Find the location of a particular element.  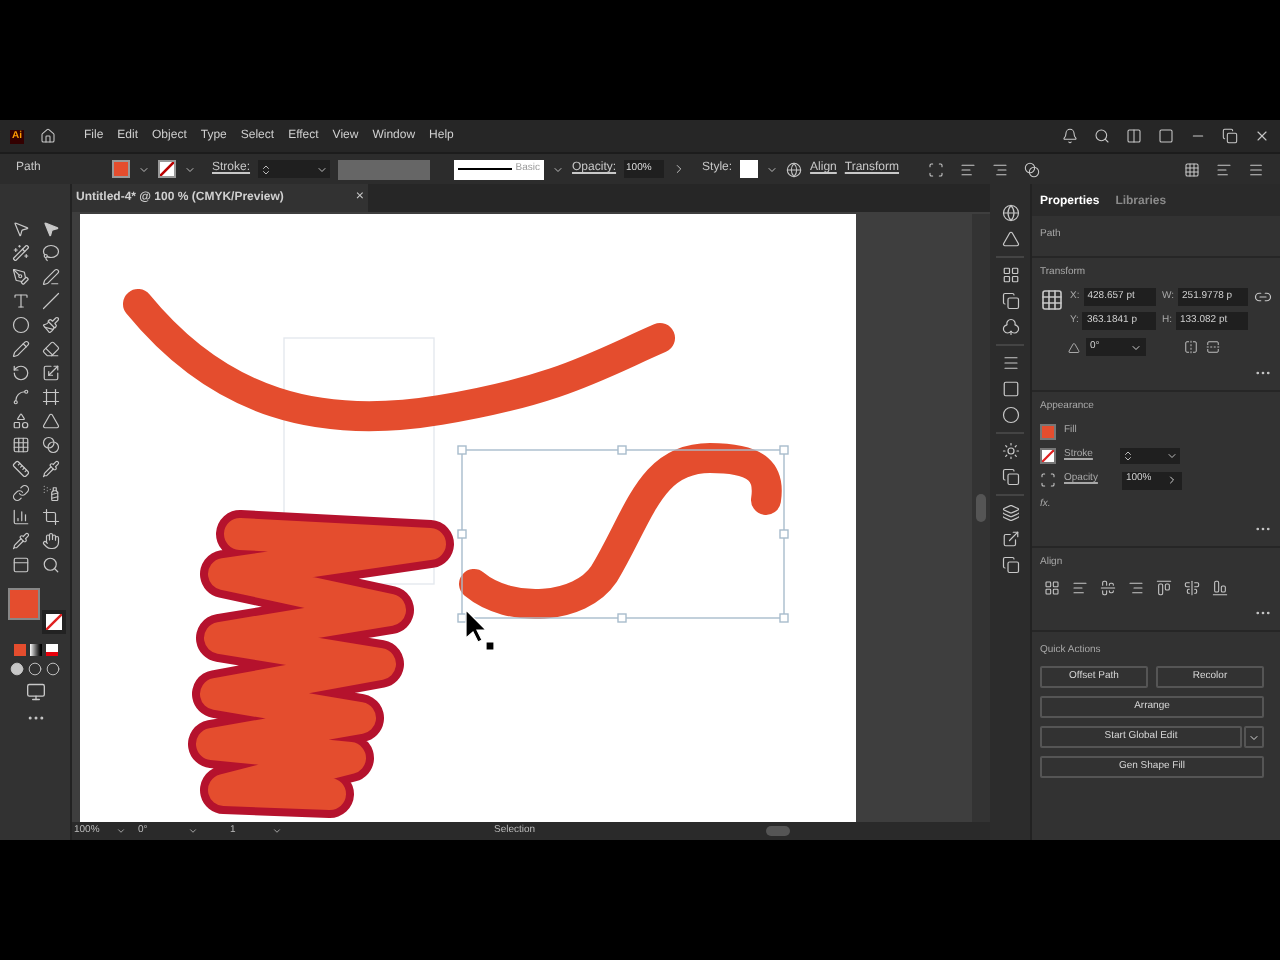

shapes-icon is located at coordinates (20, 421).